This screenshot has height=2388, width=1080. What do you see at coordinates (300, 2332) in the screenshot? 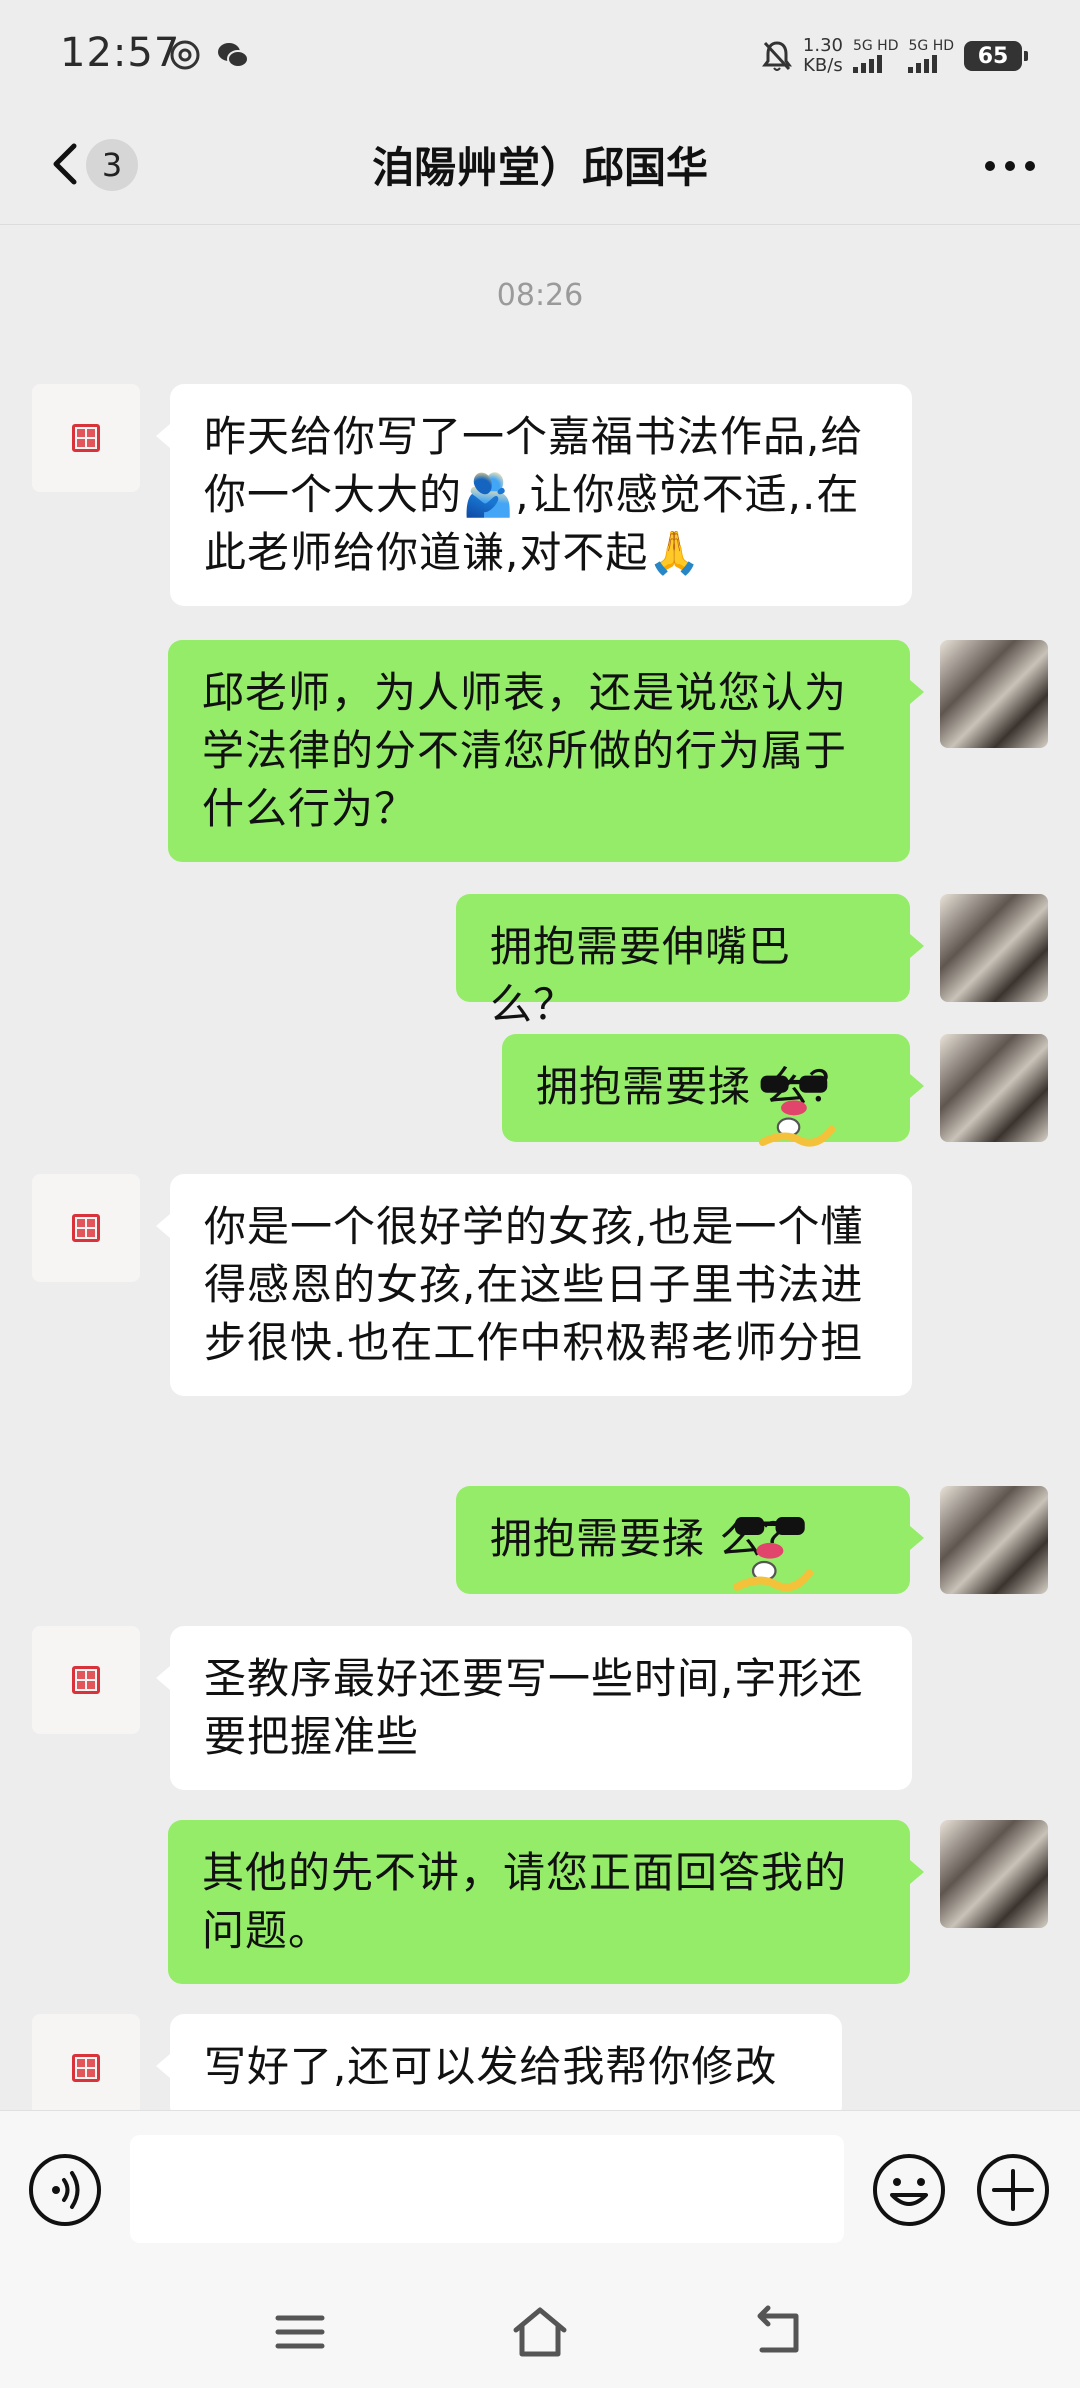
I see `menu-icon` at bounding box center [300, 2332].